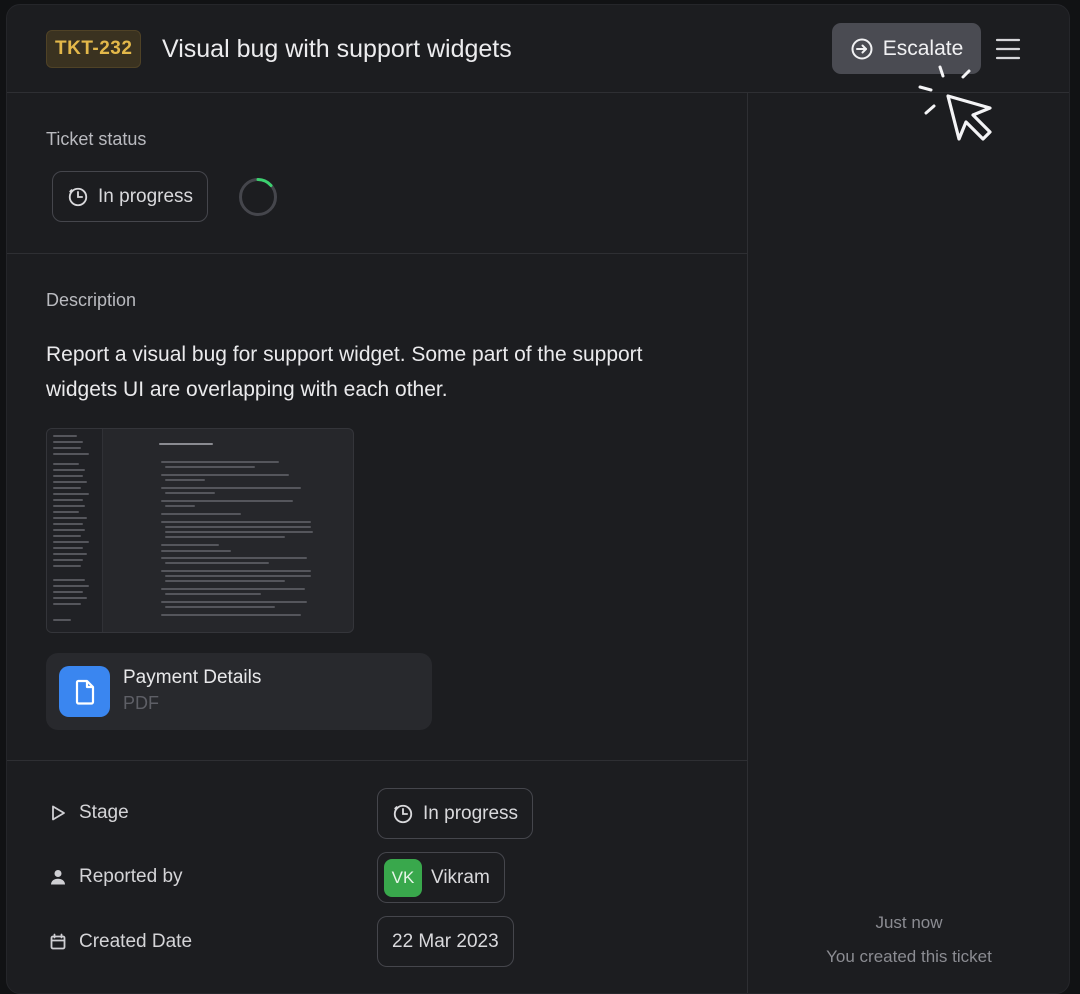 The height and width of the screenshot is (994, 1080). What do you see at coordinates (909, 956) in the screenshot?
I see `activity-message: You created this ticket` at bounding box center [909, 956].